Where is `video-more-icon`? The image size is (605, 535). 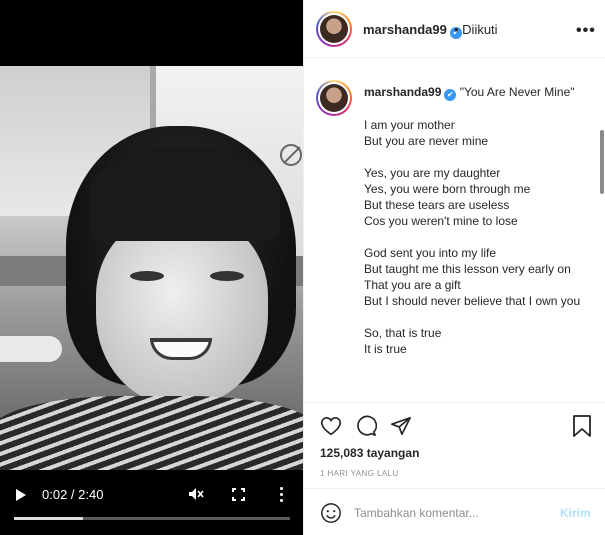
video-more-icon is located at coordinates (282, 495).